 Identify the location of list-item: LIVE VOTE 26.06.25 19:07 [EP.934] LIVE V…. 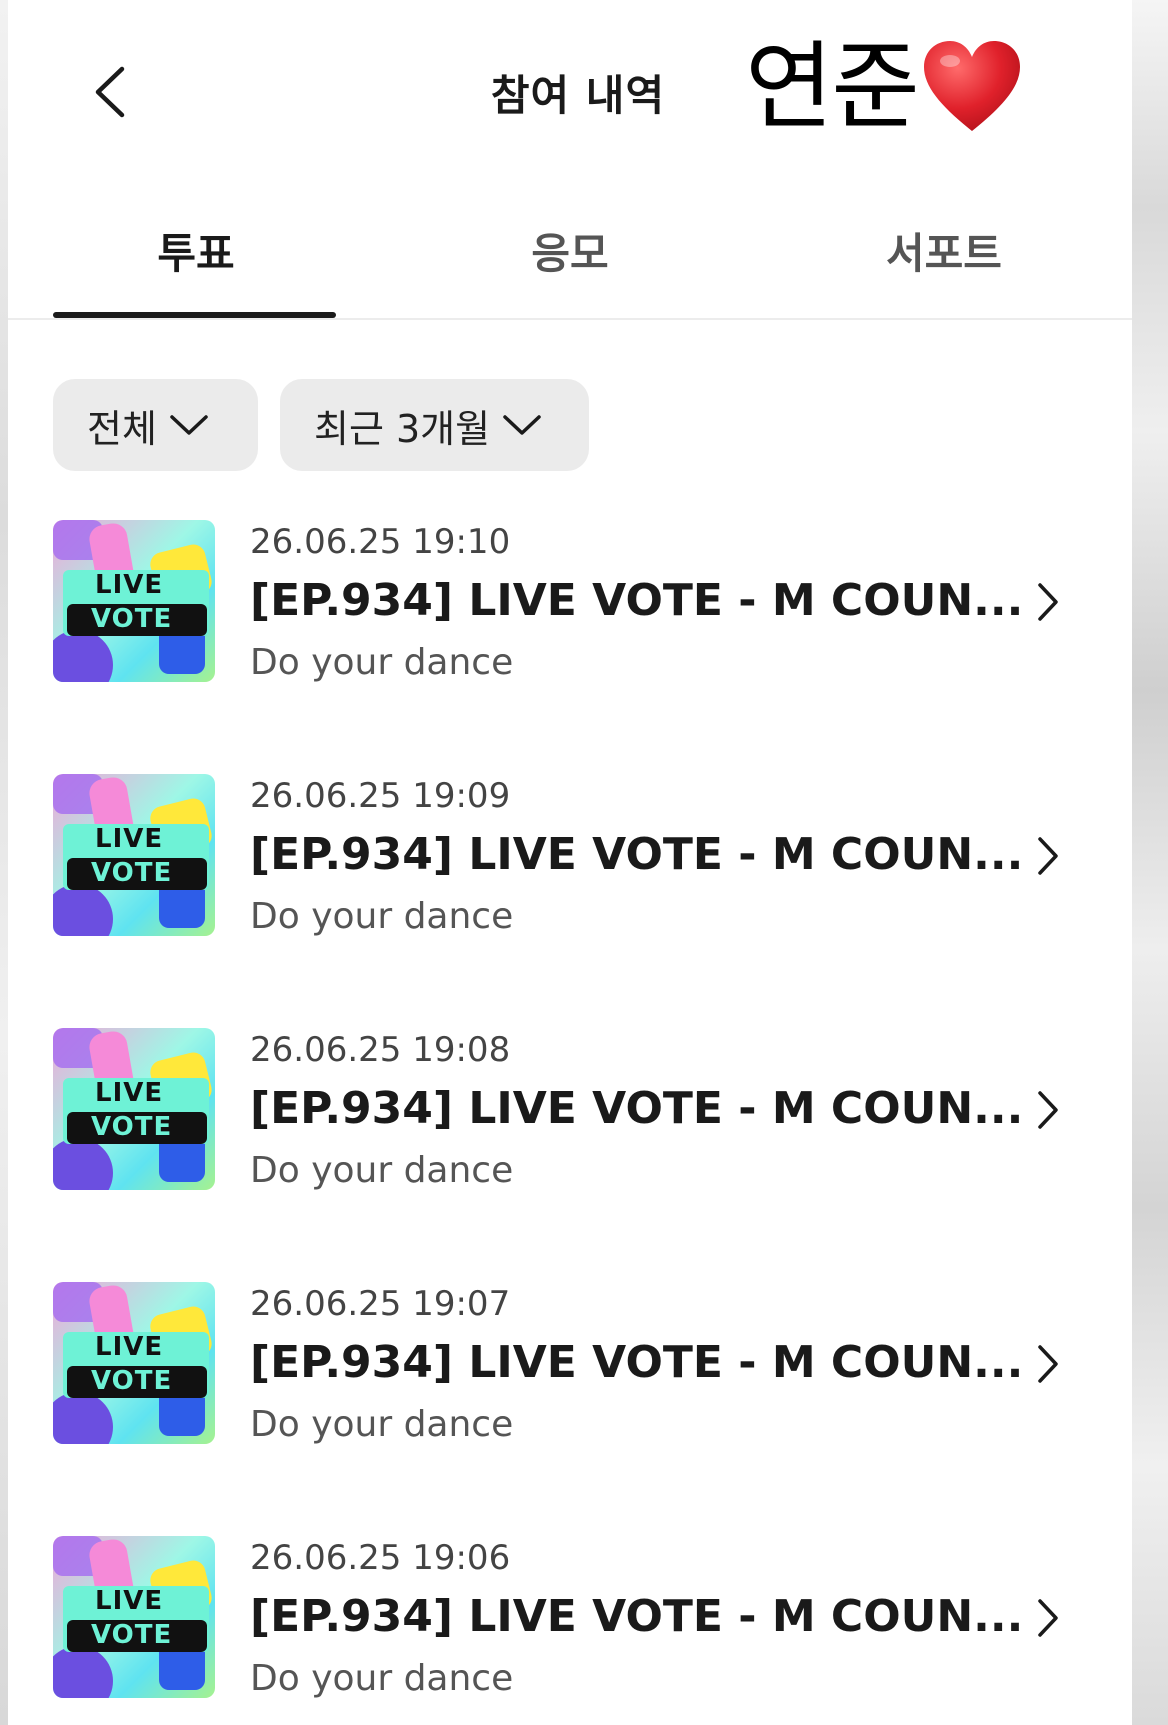
(570, 1367).